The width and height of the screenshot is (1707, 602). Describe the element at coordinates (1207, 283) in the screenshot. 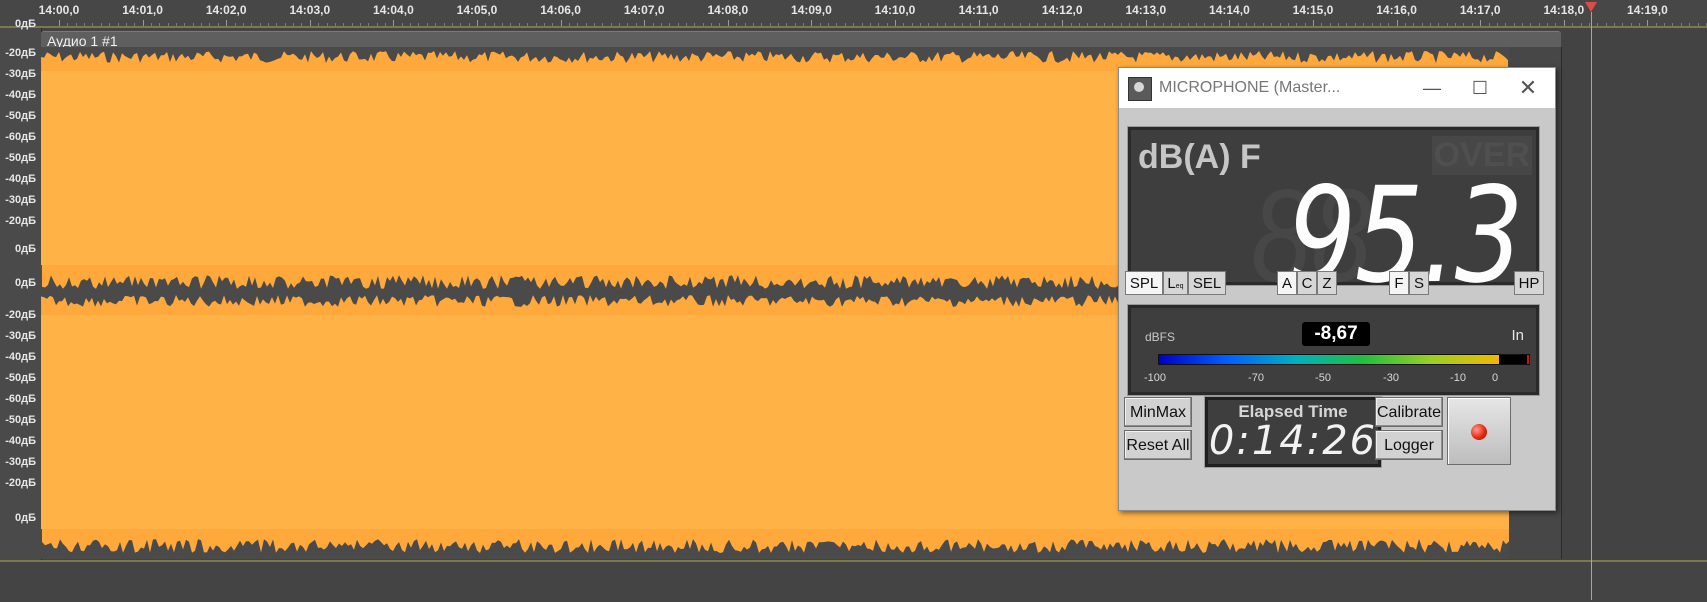

I see `sel-button: SEL` at that location.